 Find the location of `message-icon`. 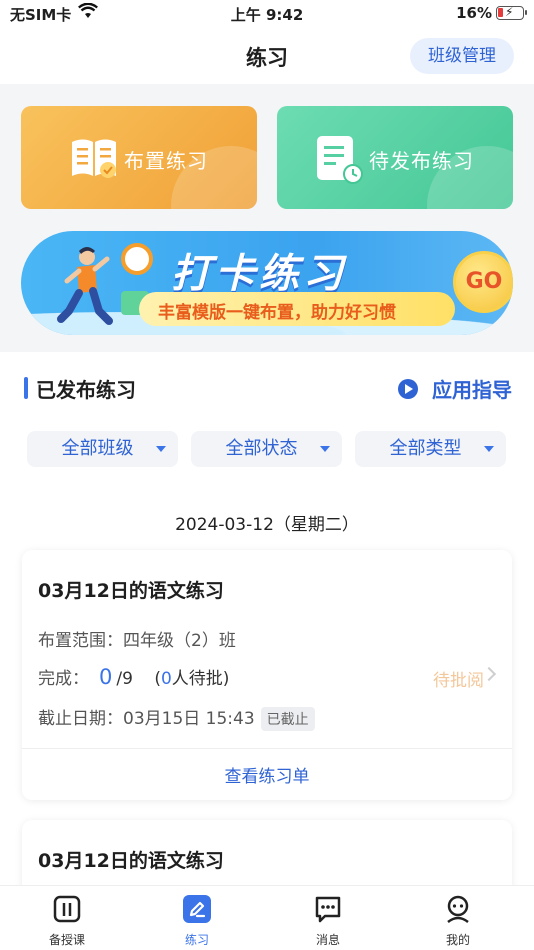

message-icon is located at coordinates (328, 909).